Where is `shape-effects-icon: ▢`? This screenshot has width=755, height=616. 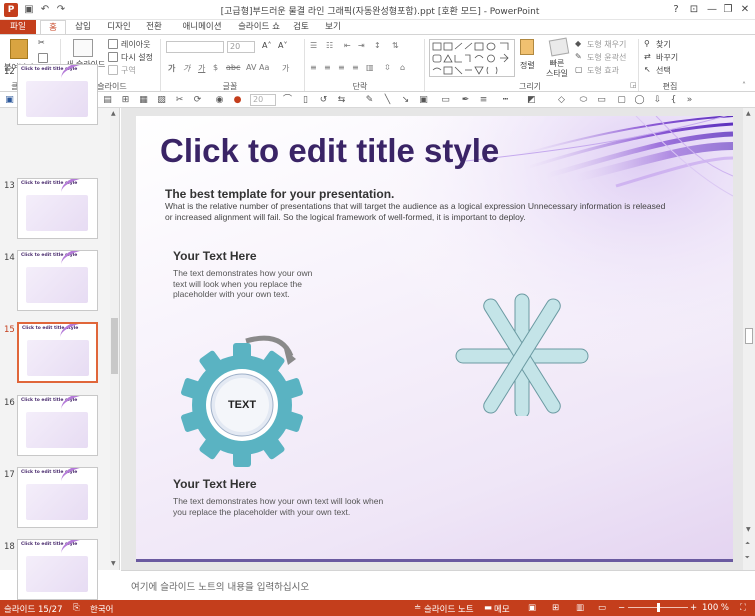 shape-effects-icon: ▢ is located at coordinates (579, 69).